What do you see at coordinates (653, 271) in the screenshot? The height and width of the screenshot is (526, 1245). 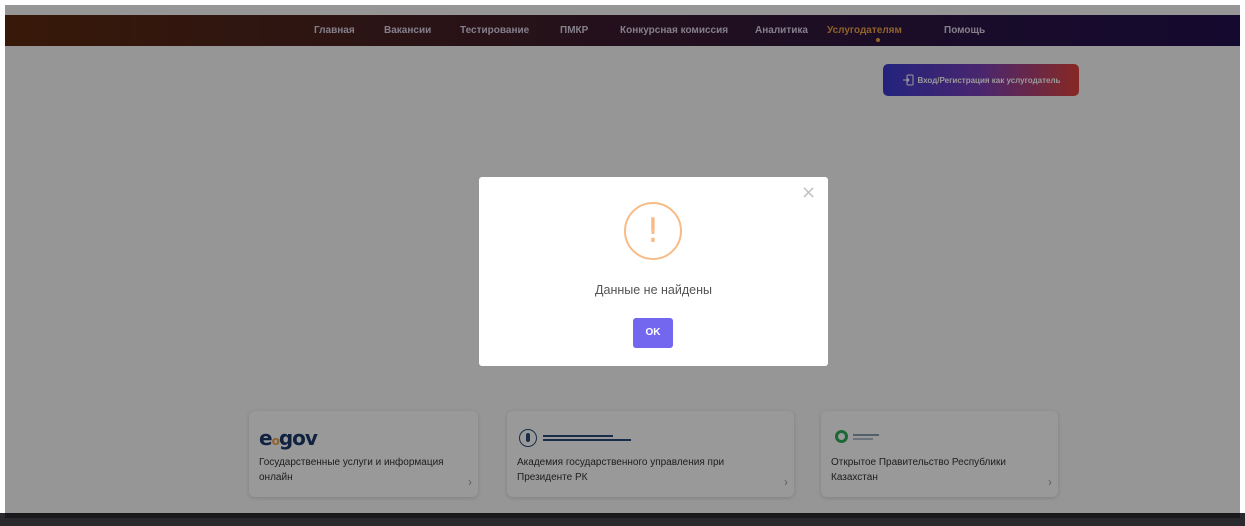 I see `alert-dialog: × ! Данные не найдены OK` at bounding box center [653, 271].